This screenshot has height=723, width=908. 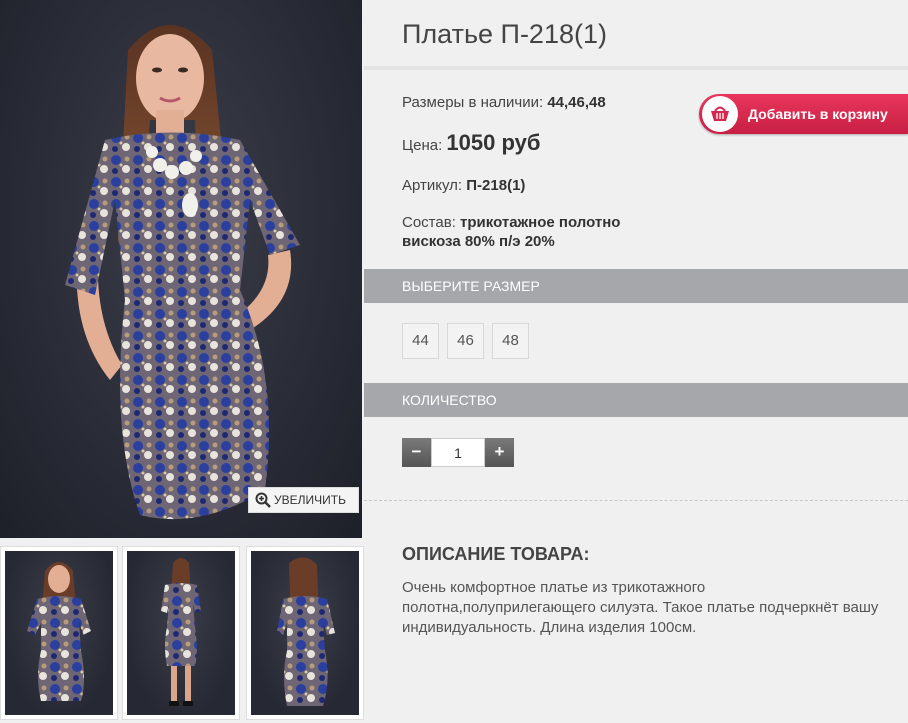 I want to click on zoom-label: УВЕЛИЧИТЬ, so click(x=310, y=500).